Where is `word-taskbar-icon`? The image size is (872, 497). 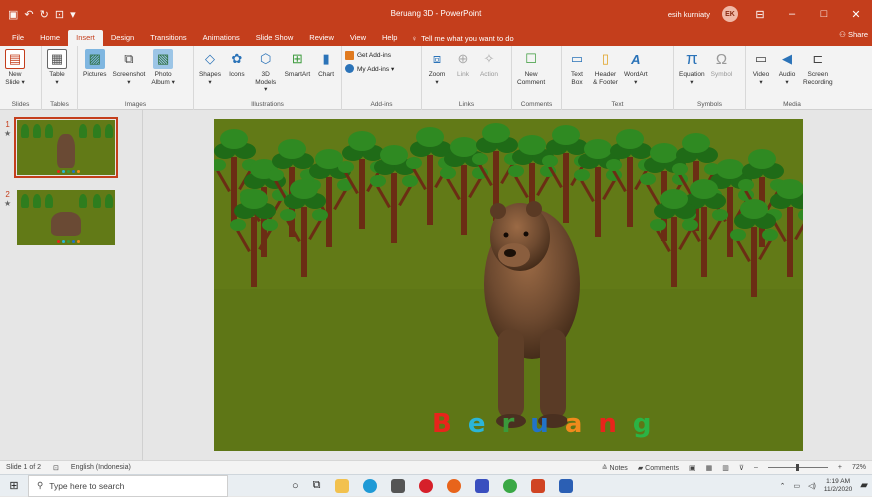
word-taskbar-icon is located at coordinates (565, 485).